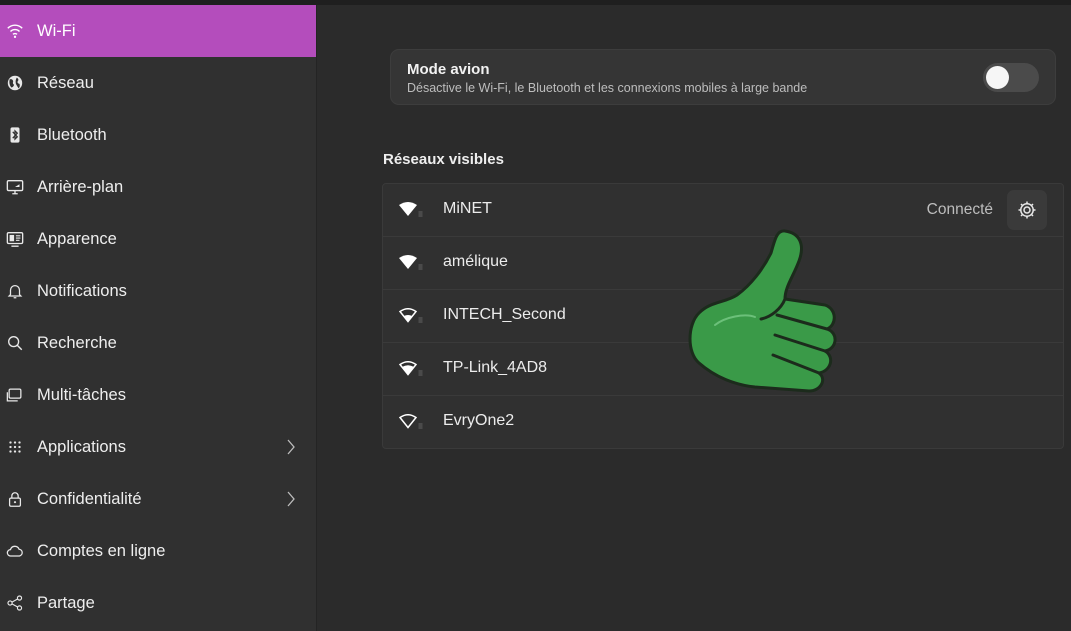 This screenshot has height=631, width=1071. What do you see at coordinates (15, 551) in the screenshot?
I see `cloud-icon` at bounding box center [15, 551].